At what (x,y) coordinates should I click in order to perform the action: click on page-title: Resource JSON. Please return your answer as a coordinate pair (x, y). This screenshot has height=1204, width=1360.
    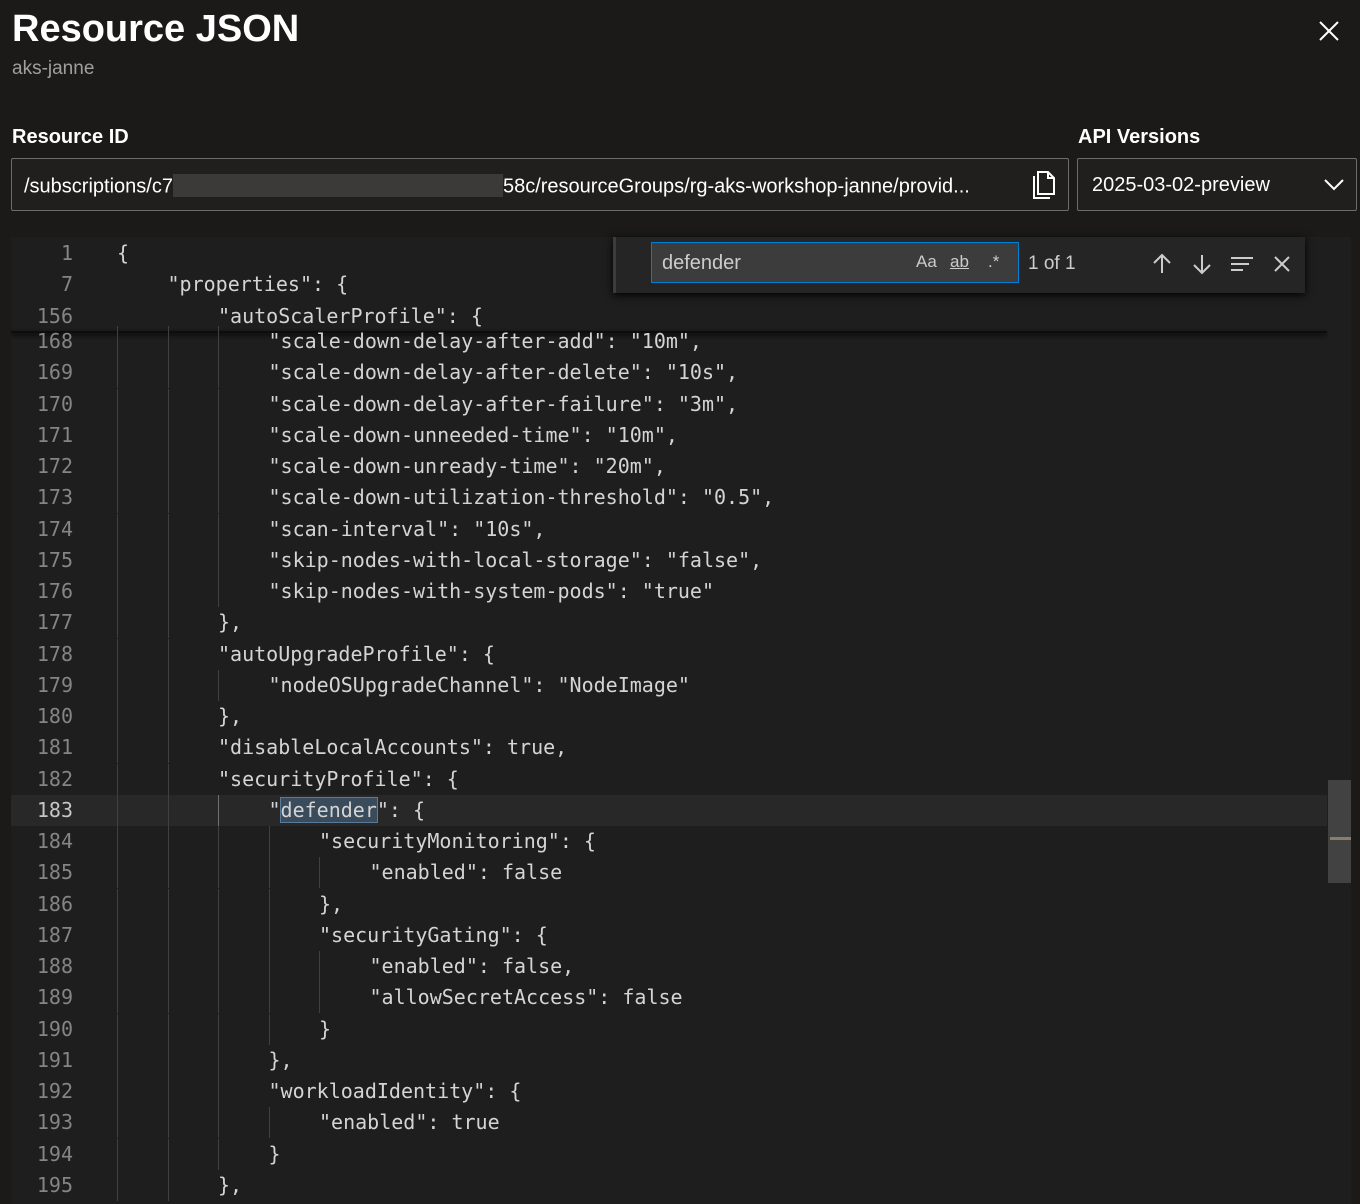
    Looking at the image, I should click on (156, 29).